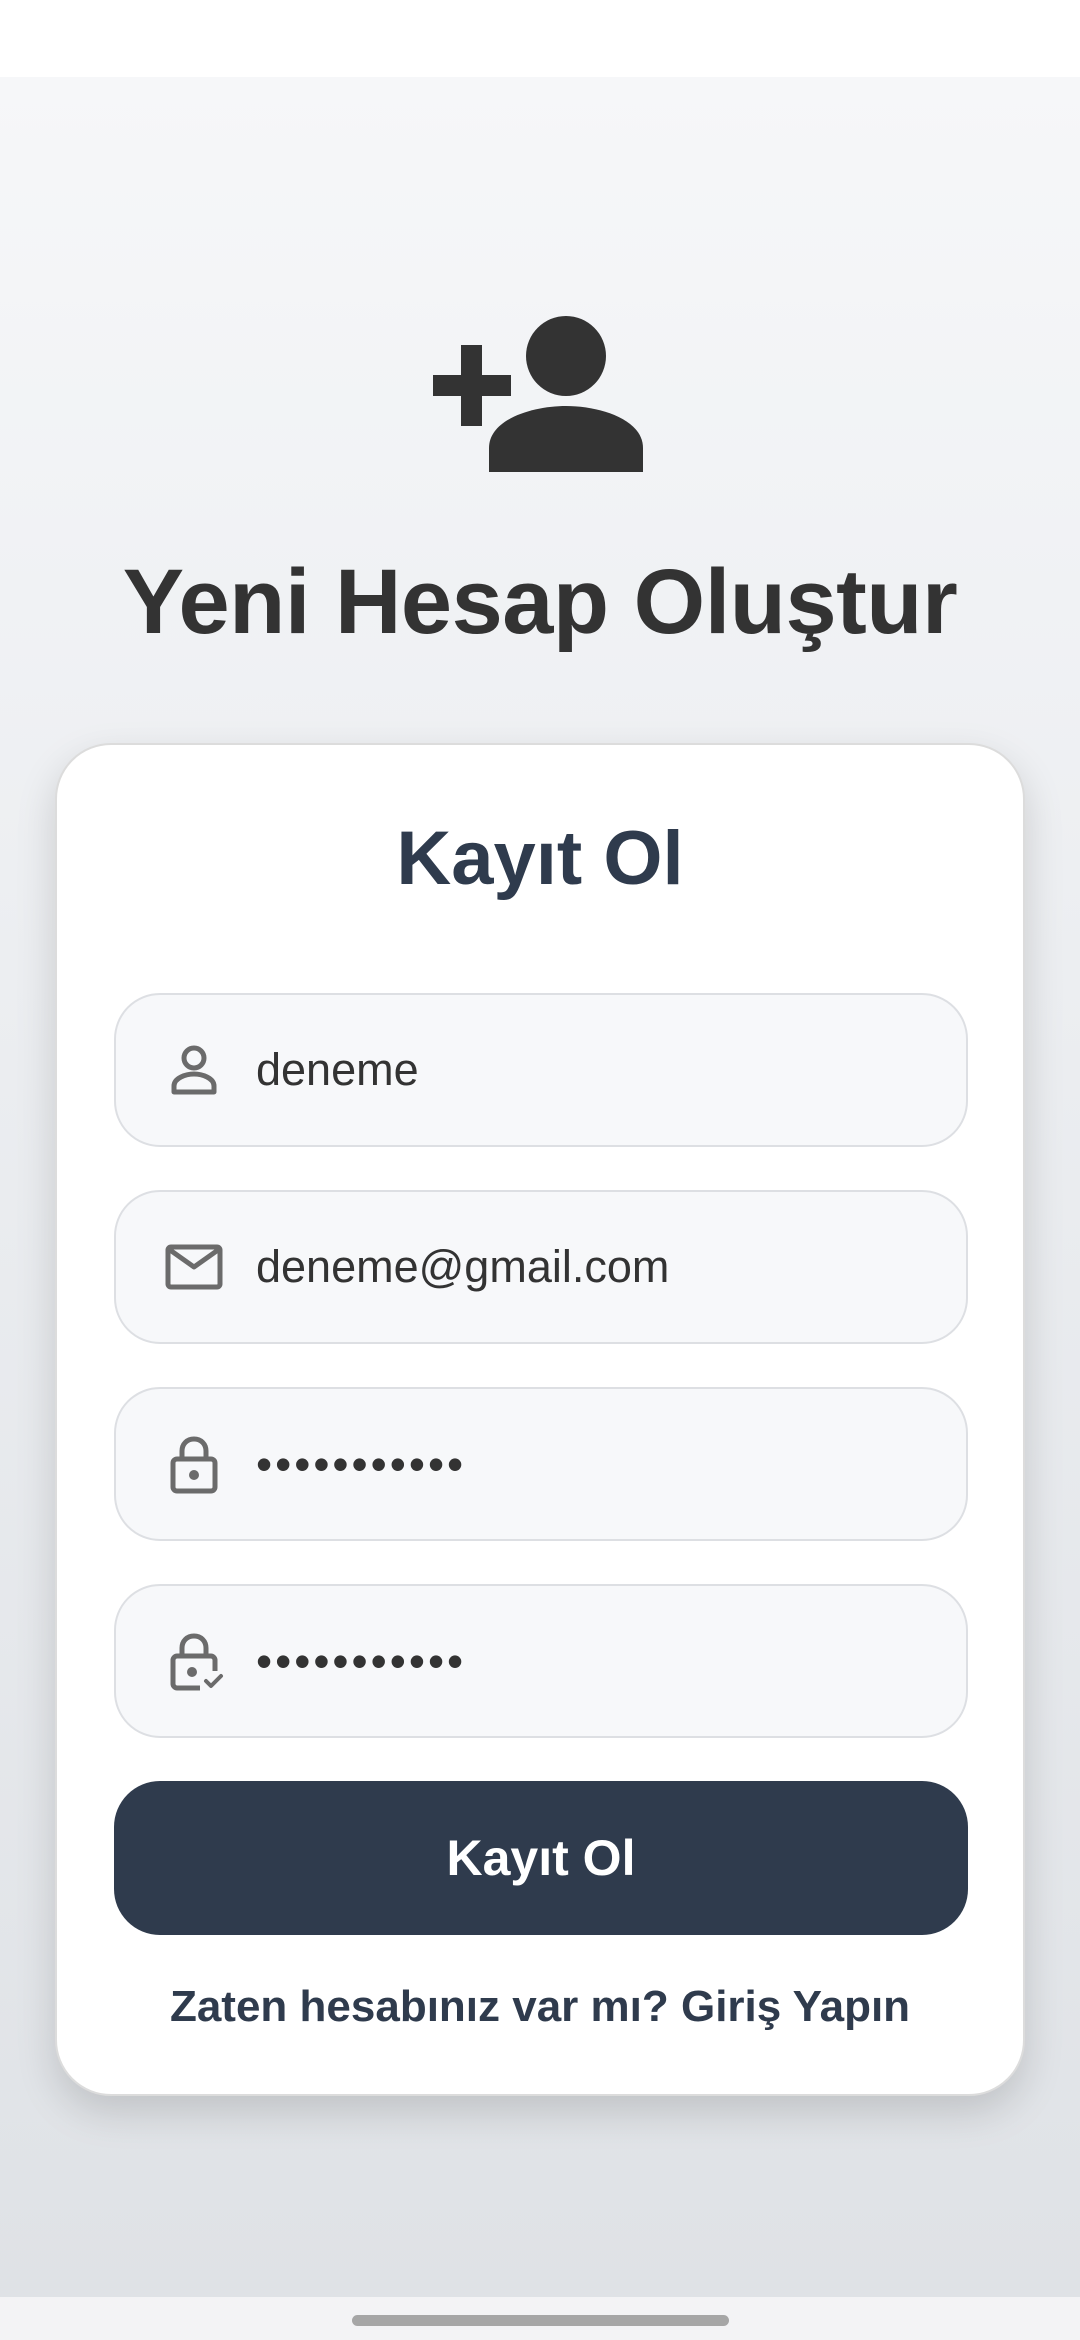 The image size is (1080, 2340). Describe the element at coordinates (361, 1464) in the screenshot. I see `password-input: •••••••••••` at that location.